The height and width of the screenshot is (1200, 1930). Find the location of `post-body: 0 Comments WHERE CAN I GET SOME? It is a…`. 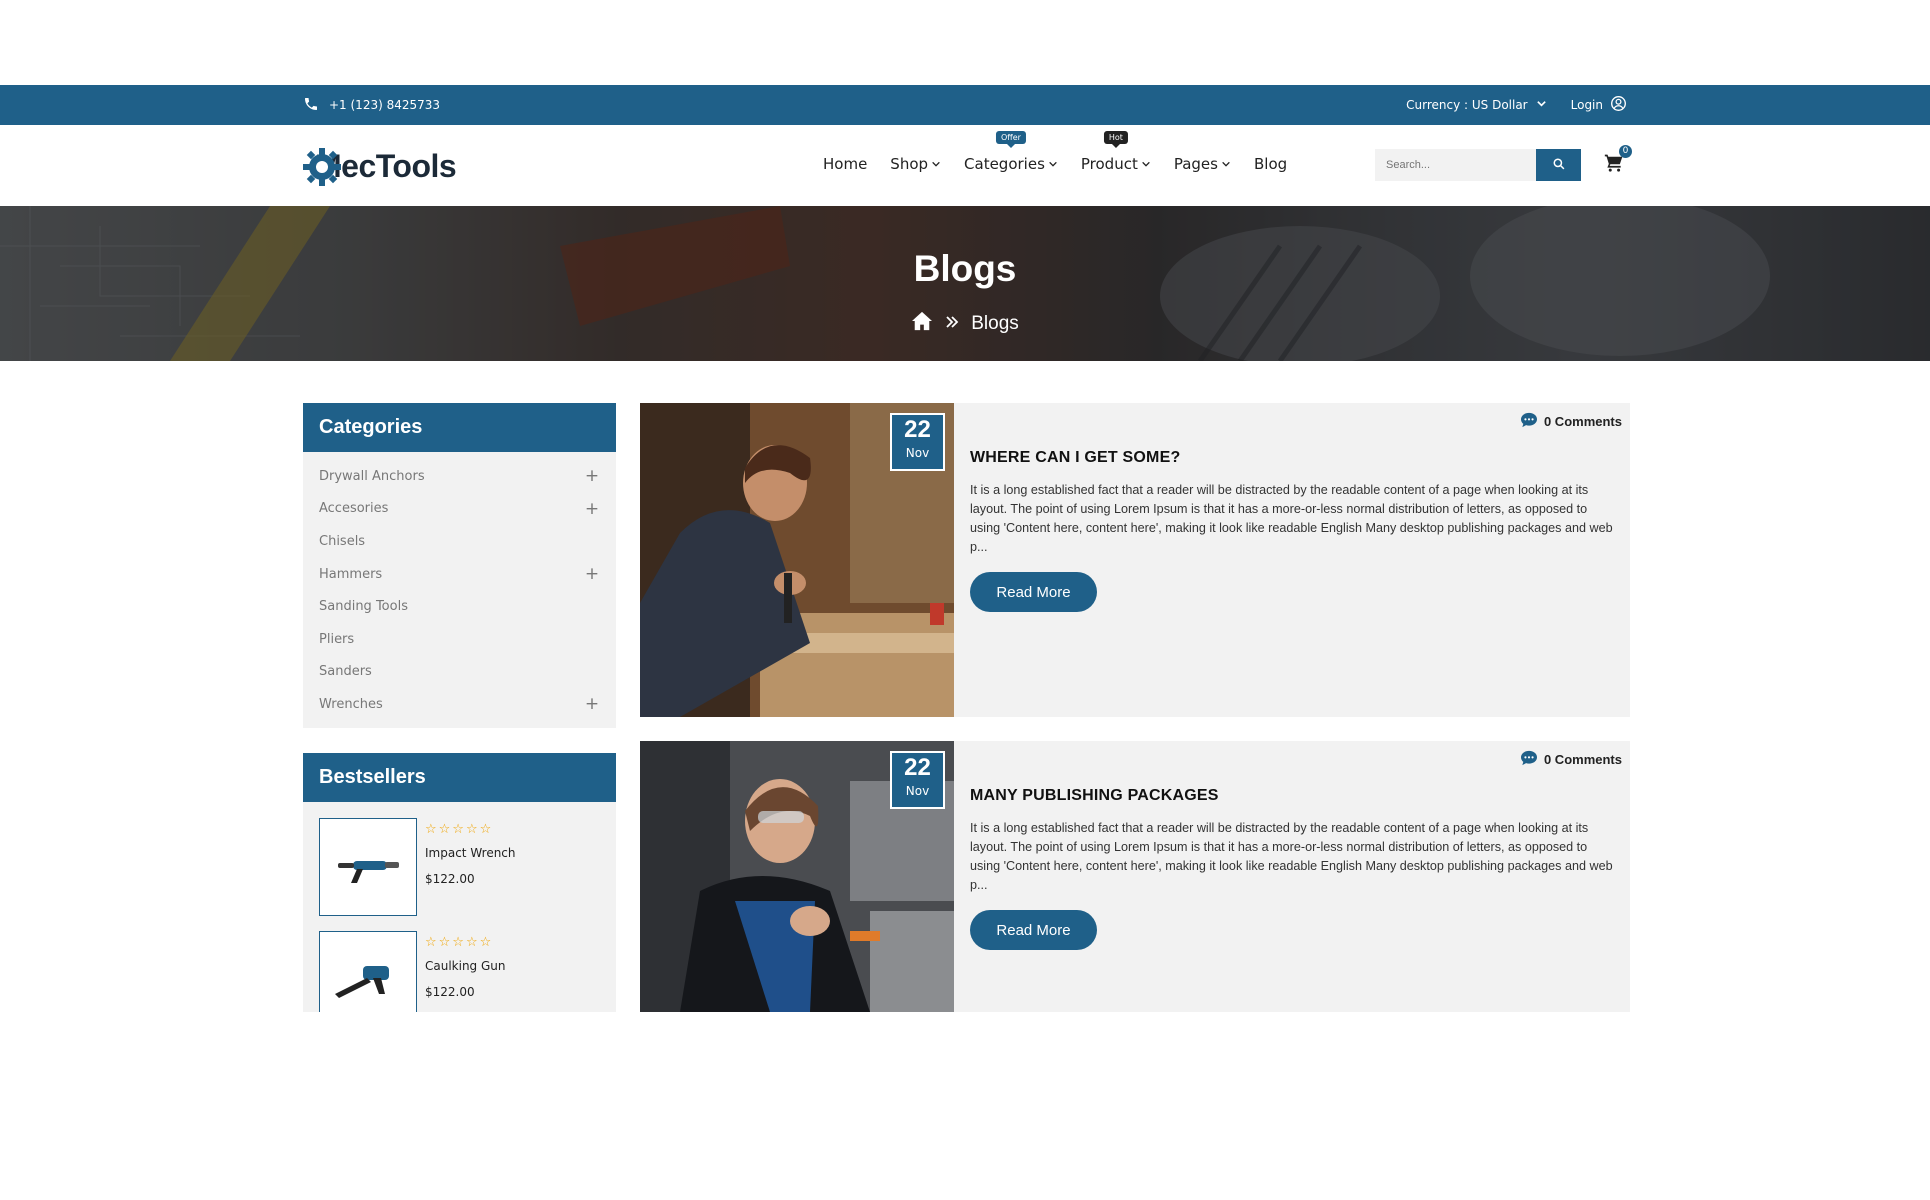

post-body: 0 Comments WHERE CAN I GET SOME? It is a… is located at coordinates (1296, 560).